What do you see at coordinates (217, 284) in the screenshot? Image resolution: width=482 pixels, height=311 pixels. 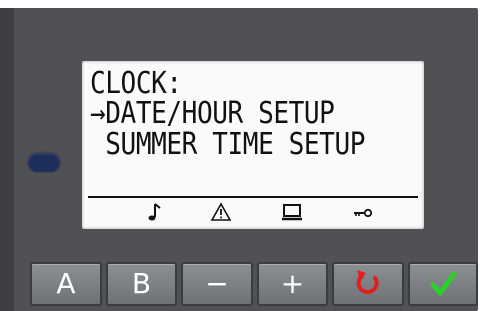 I see `minus-button: −` at bounding box center [217, 284].